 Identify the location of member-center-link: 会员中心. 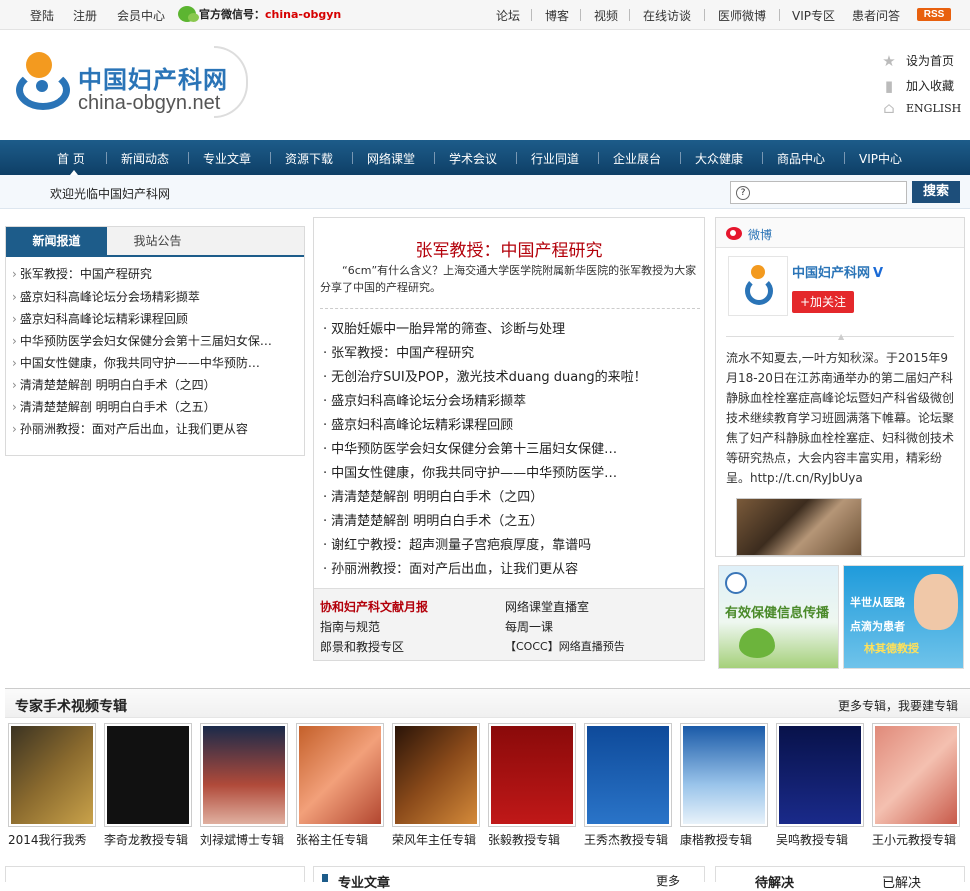
(141, 15).